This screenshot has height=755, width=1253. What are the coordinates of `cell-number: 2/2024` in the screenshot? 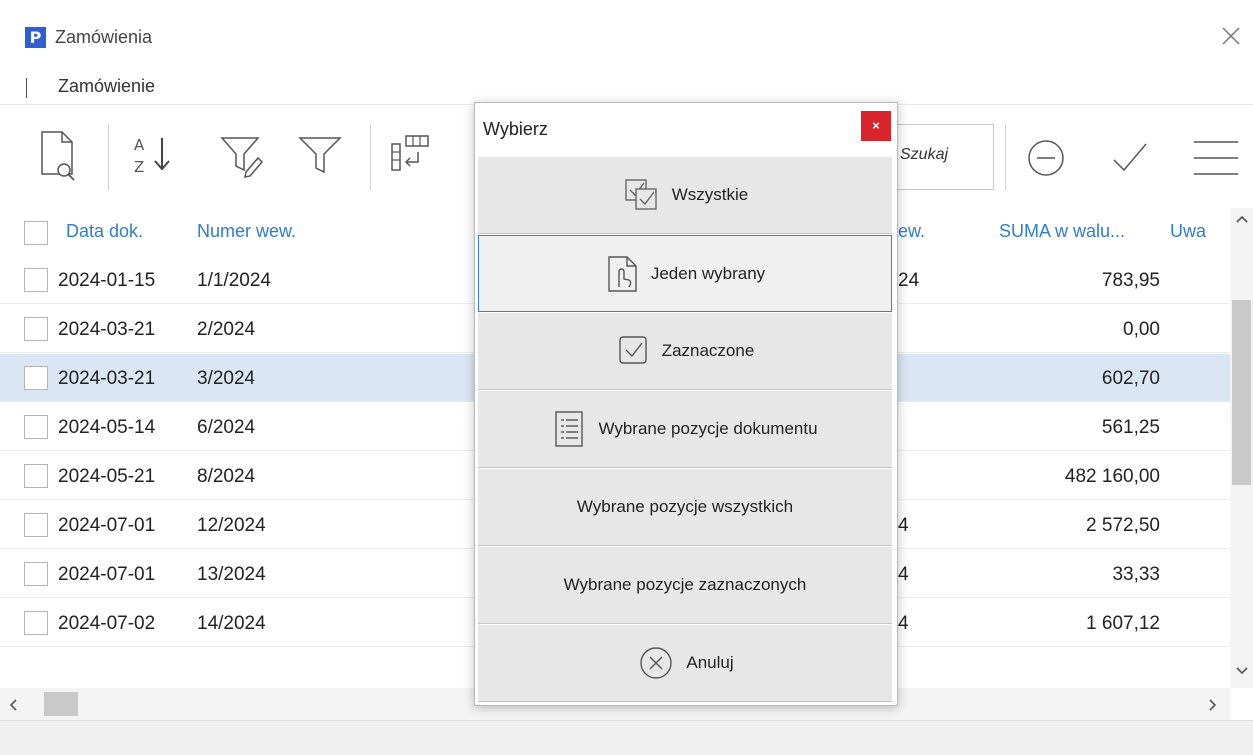 It's located at (226, 329).